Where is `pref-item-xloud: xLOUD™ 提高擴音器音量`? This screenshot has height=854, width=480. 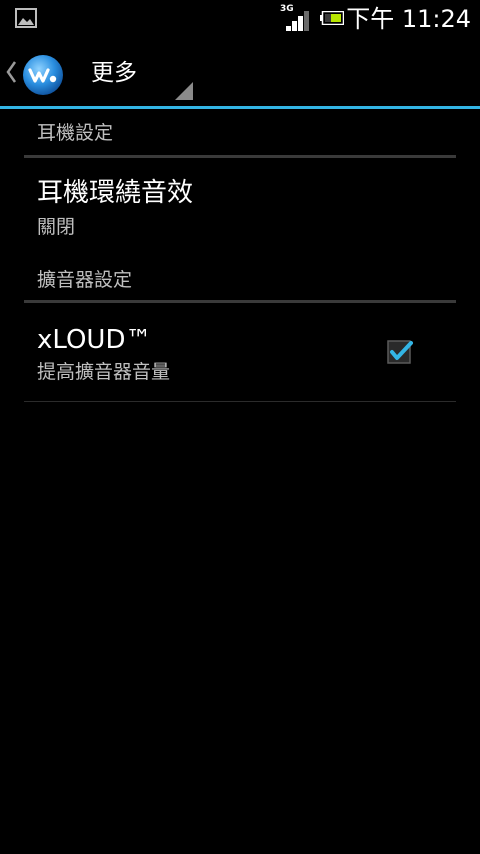 pref-item-xloud: xLOUD™ 提高擴音器音量 is located at coordinates (240, 354).